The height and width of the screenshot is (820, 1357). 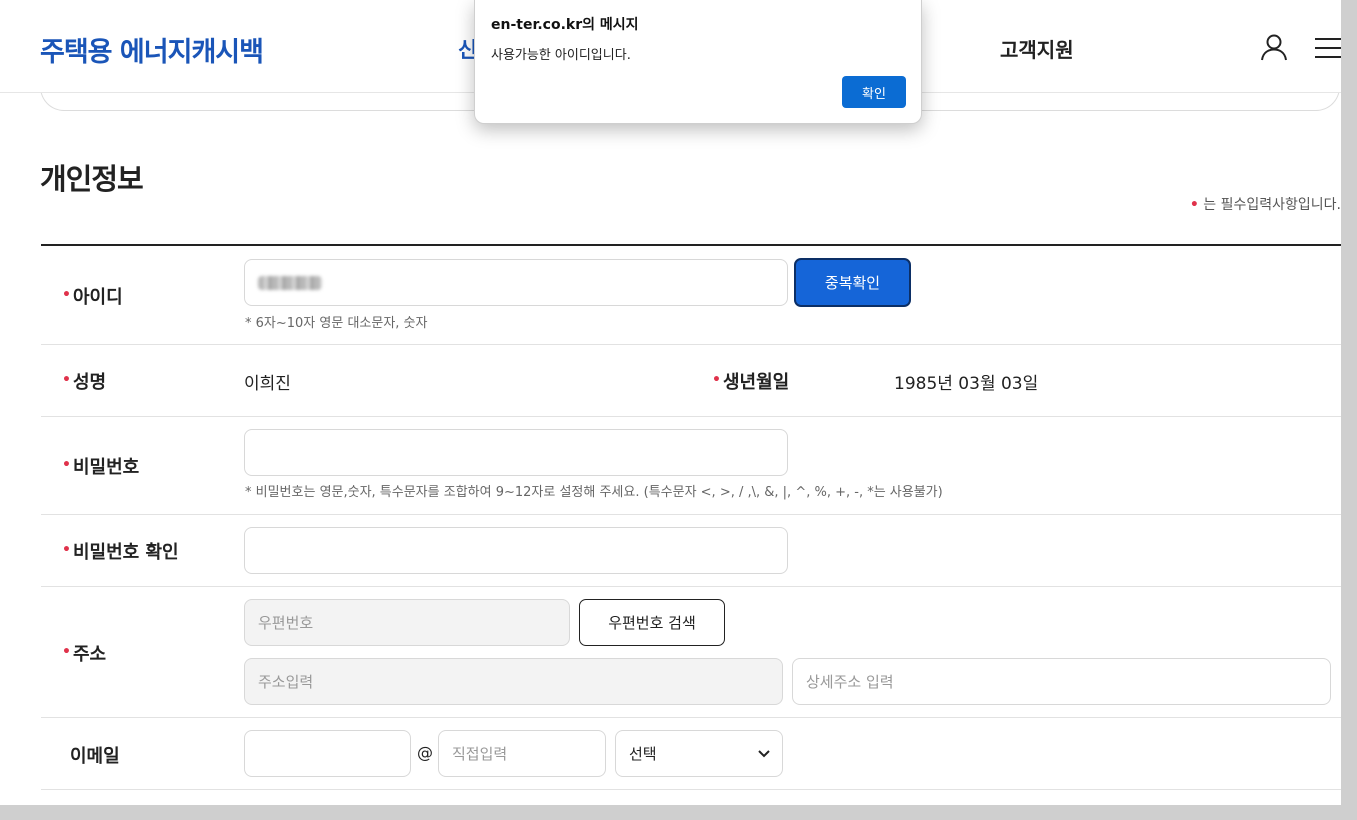 What do you see at coordinates (852, 282) in the screenshot?
I see `duplicate-check-button: 중복확인` at bounding box center [852, 282].